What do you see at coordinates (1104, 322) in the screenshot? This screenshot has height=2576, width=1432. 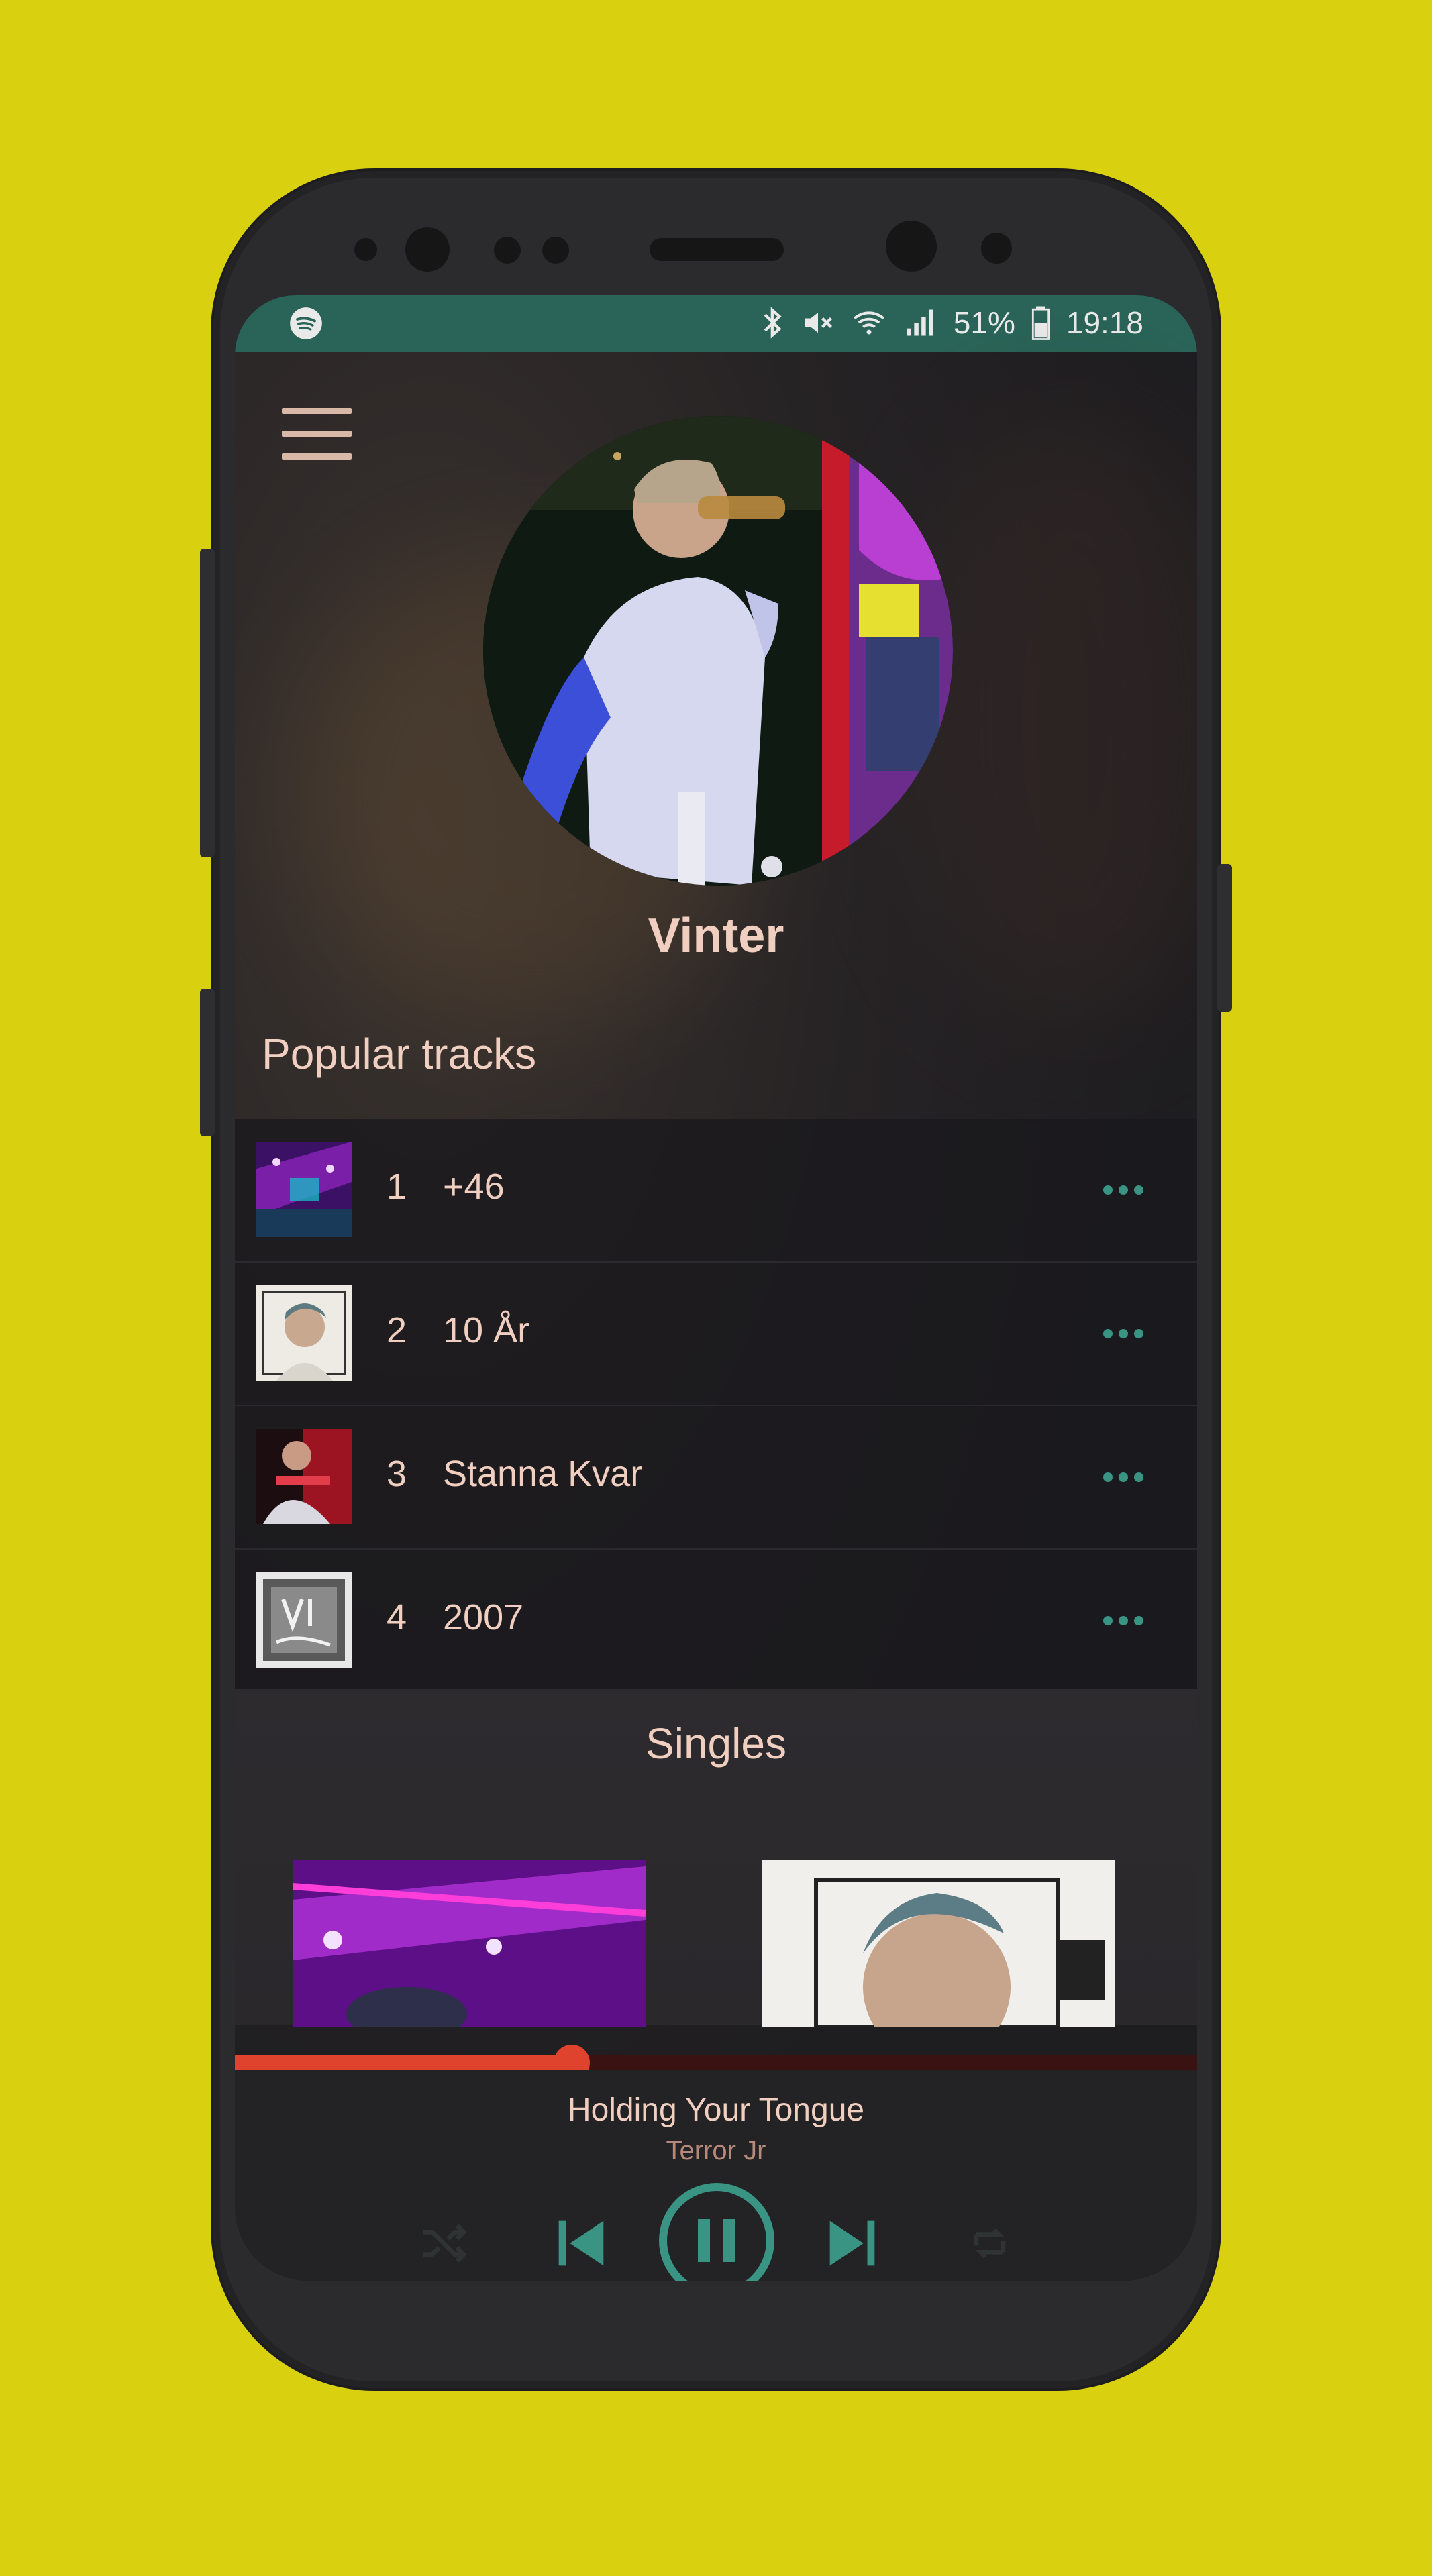 I see `clock: 19:18` at bounding box center [1104, 322].